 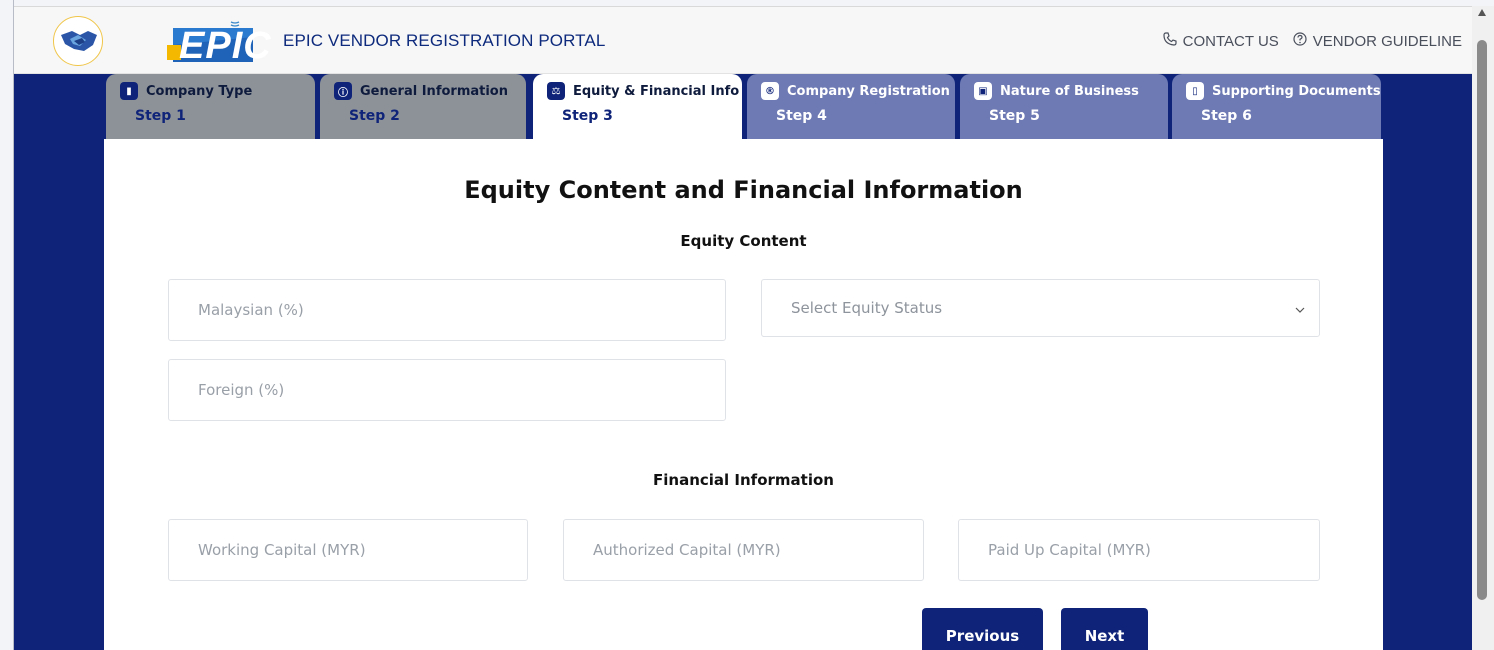 I want to click on equity-status-select: Select Equity Status, so click(x=1040, y=308).